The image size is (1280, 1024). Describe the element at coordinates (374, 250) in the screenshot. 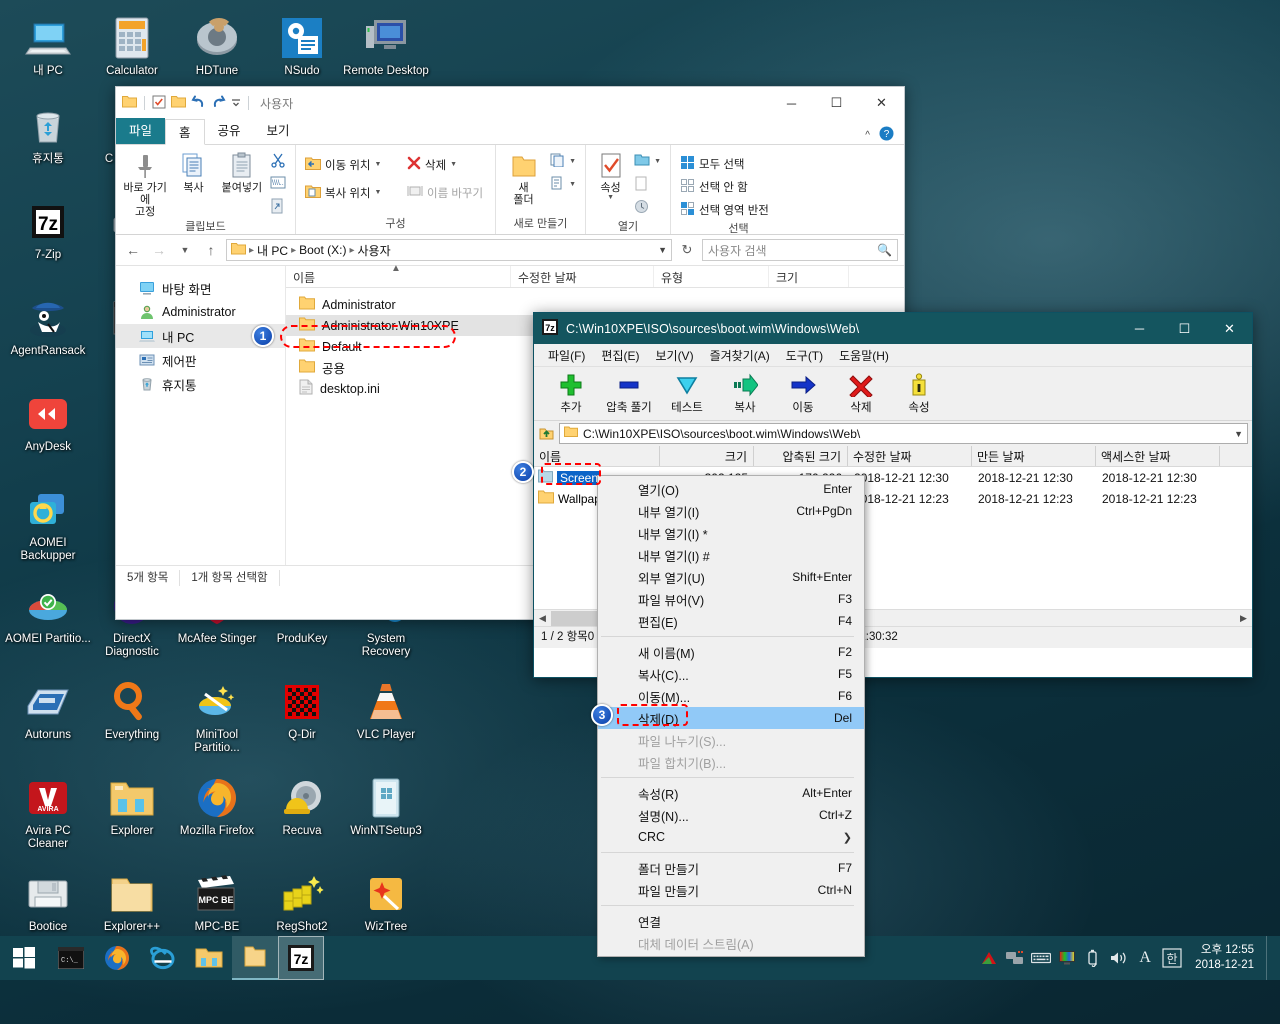

I see `breadcrumb-item-2: 사용자` at that location.